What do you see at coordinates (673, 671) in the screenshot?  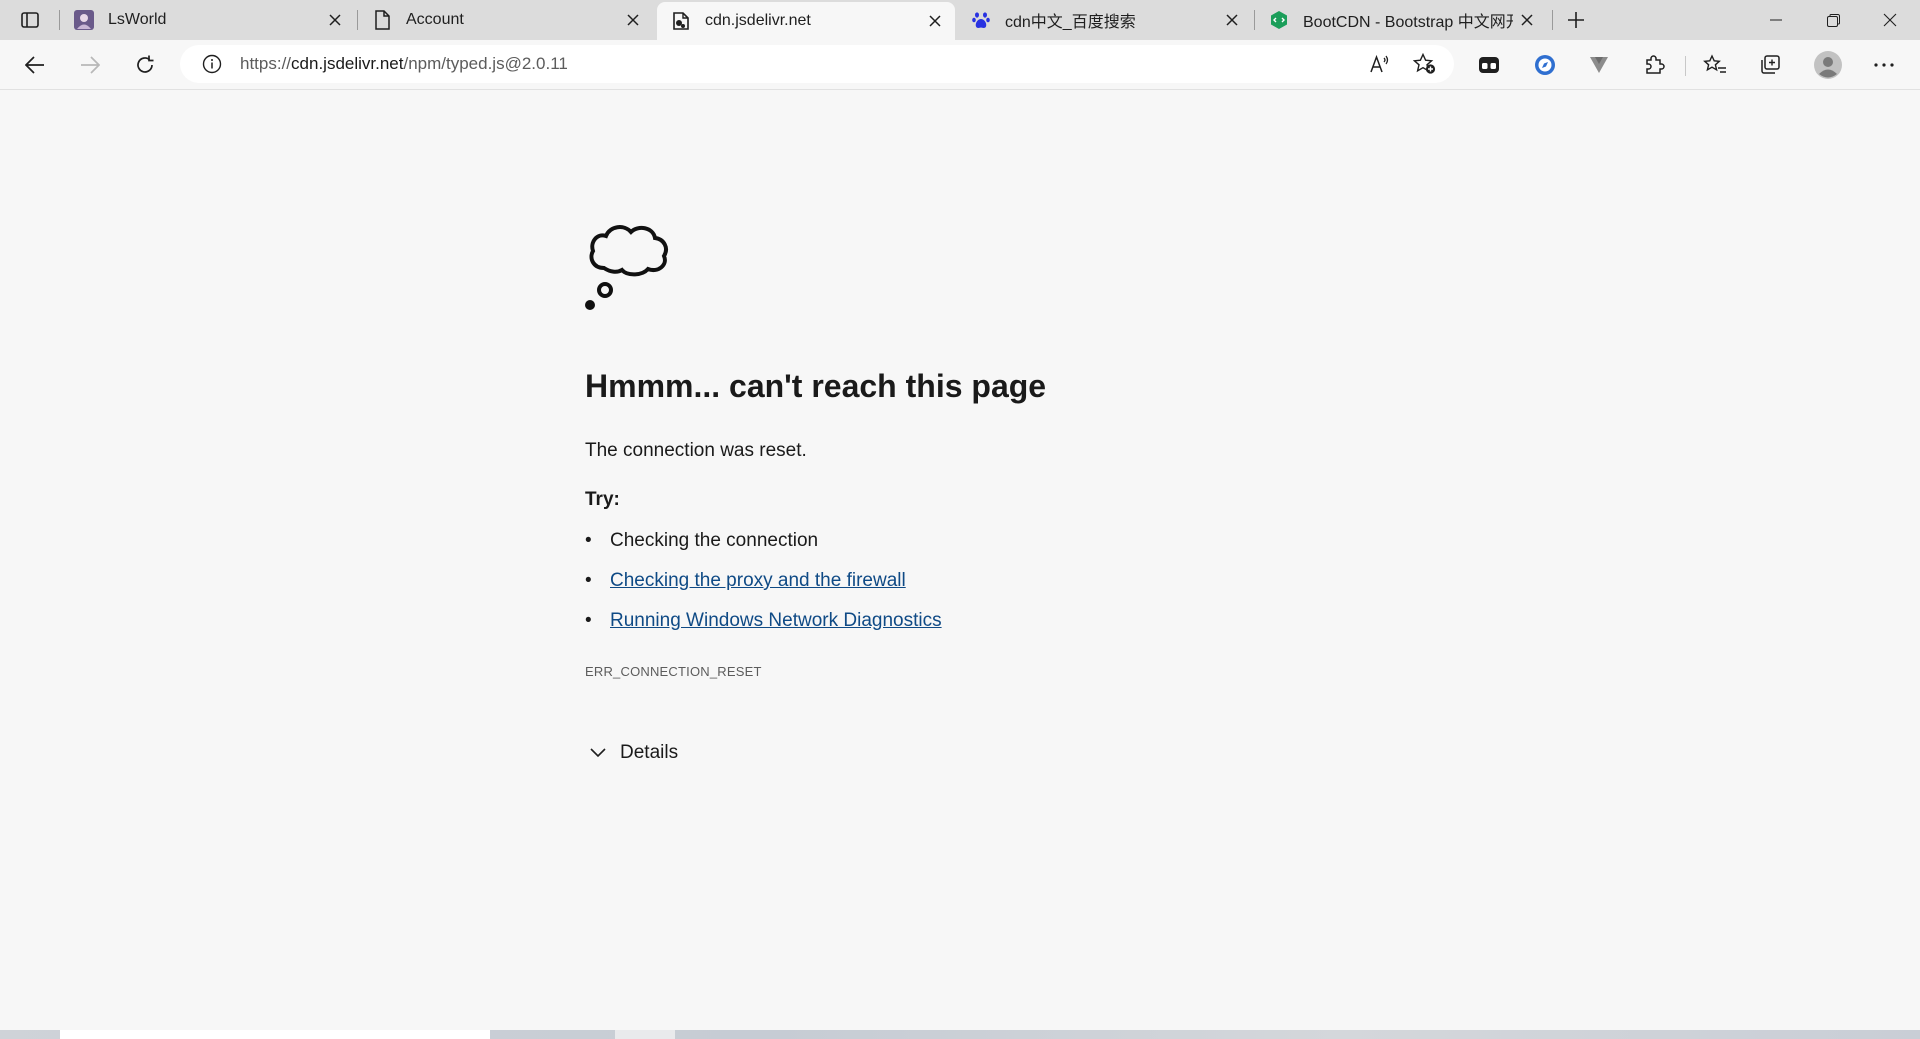 I see `error-code: ERR_CONNECTION_RESET` at bounding box center [673, 671].